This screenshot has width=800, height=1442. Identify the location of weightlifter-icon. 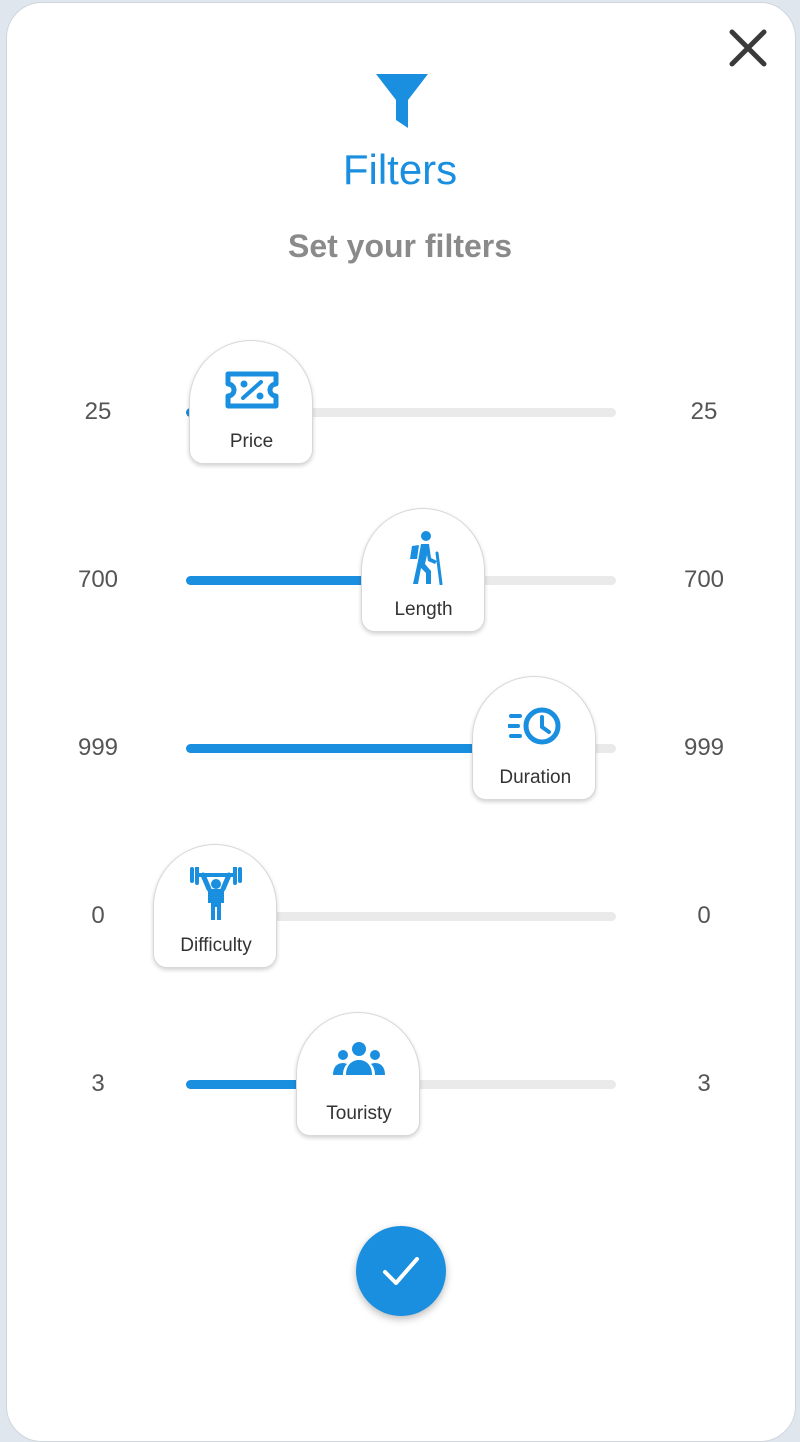
(216, 893).